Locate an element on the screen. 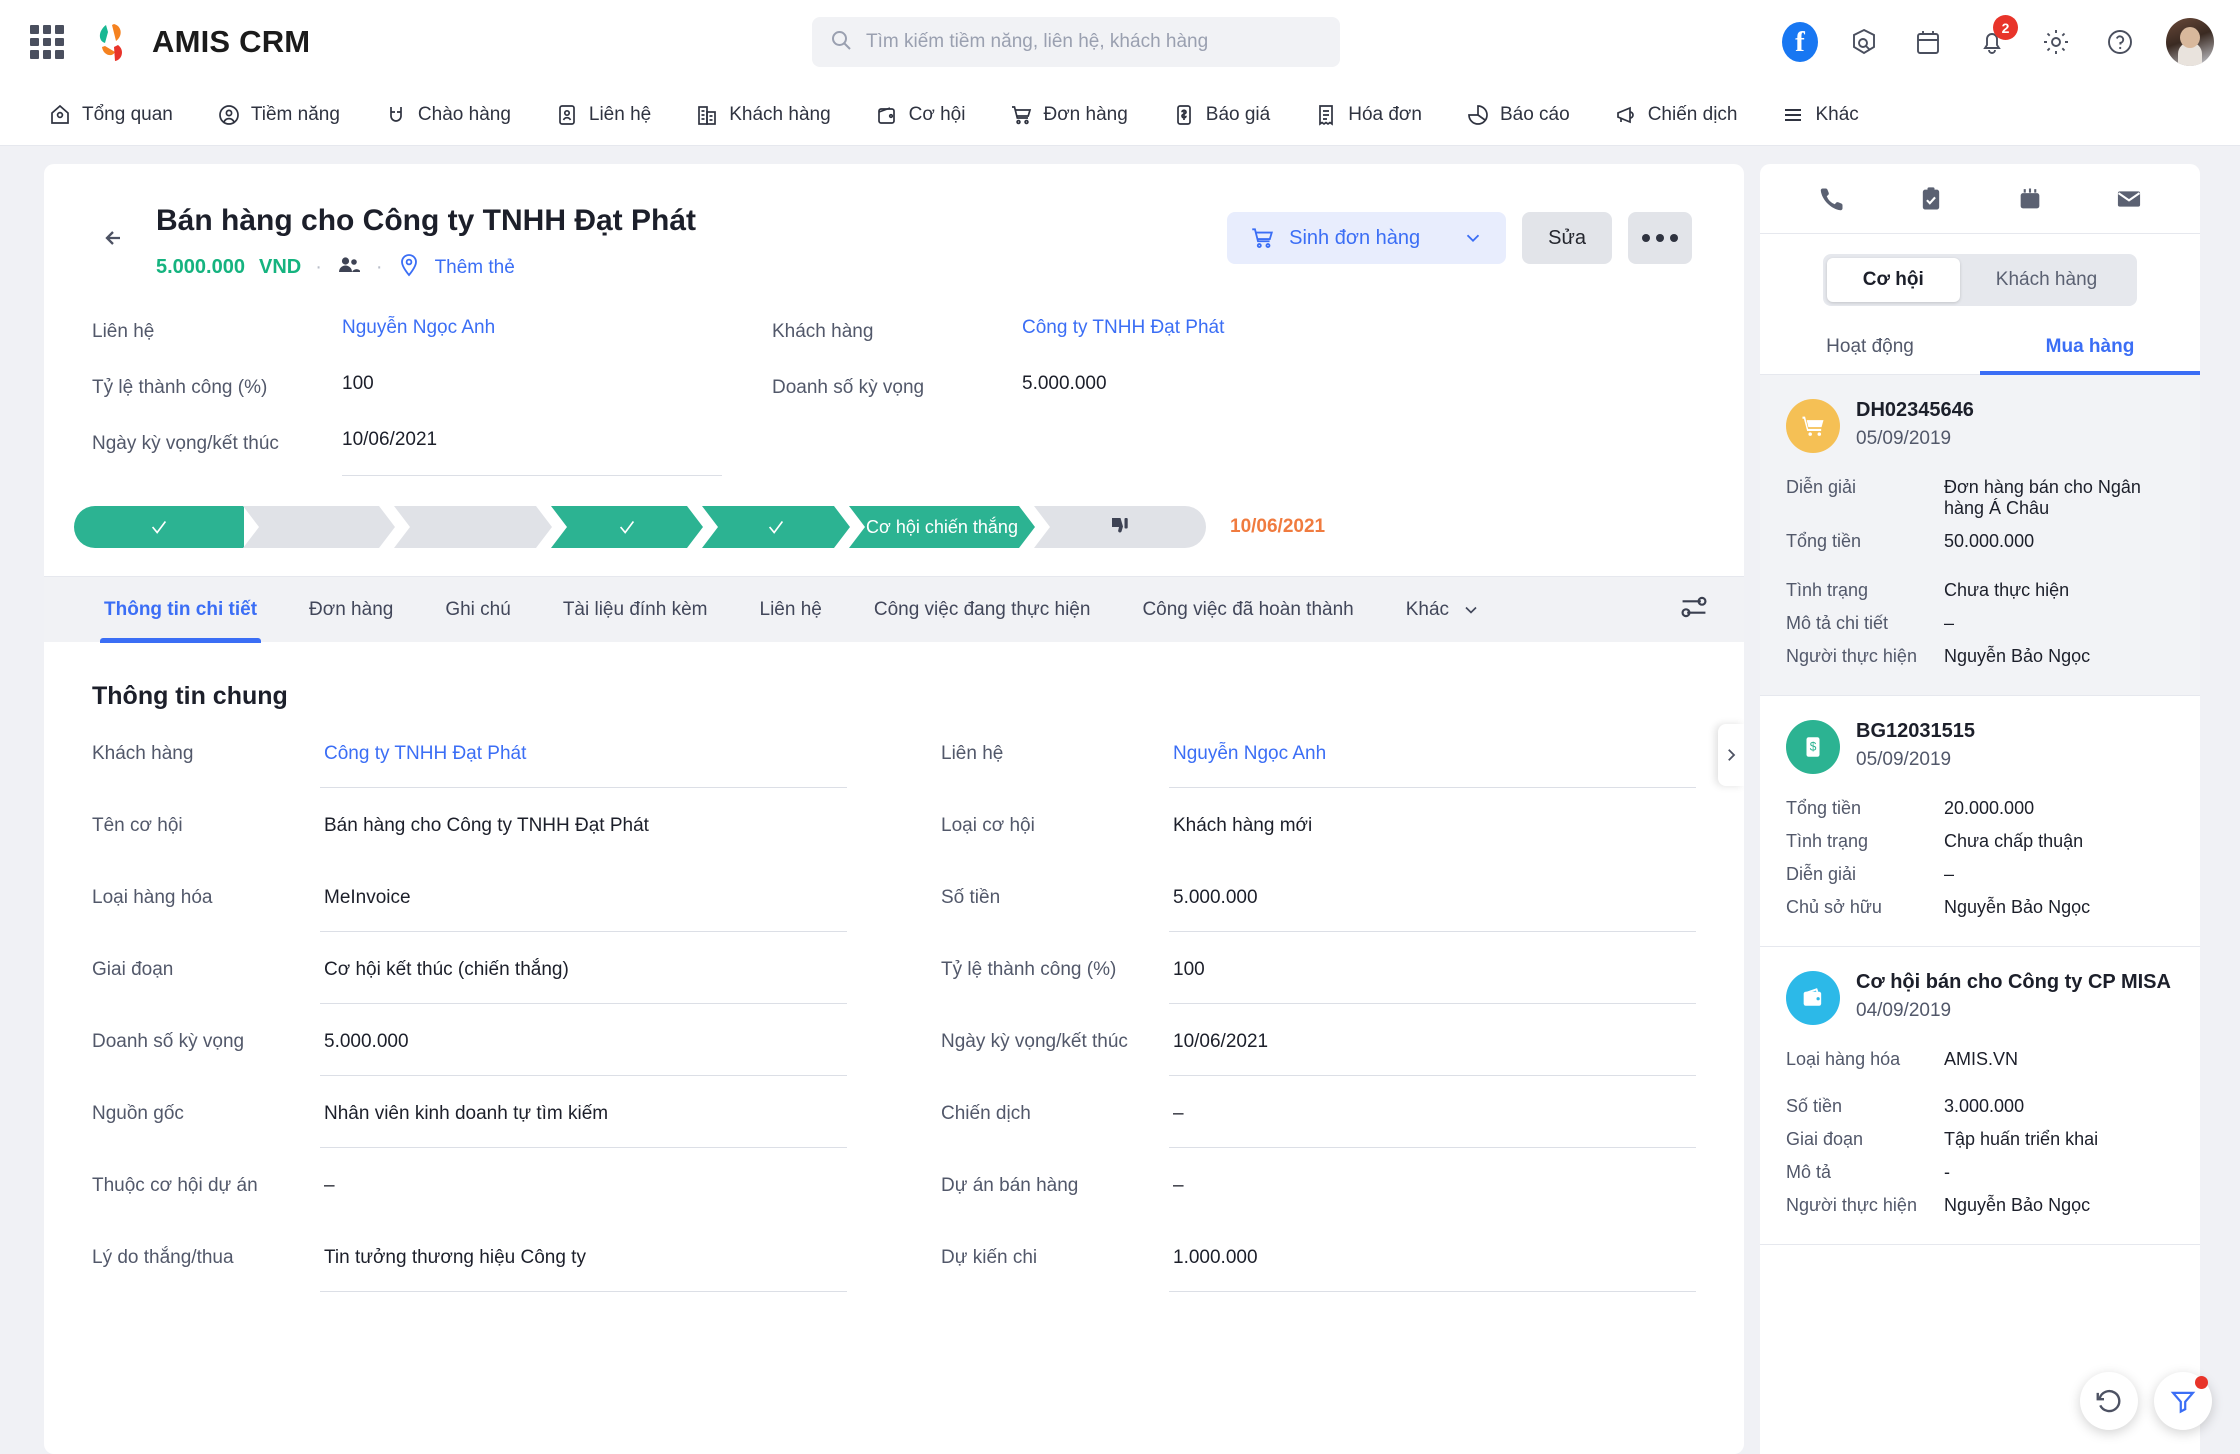 This screenshot has width=2240, height=1454. field-value: 1.000.000 is located at coordinates (1432, 1266).